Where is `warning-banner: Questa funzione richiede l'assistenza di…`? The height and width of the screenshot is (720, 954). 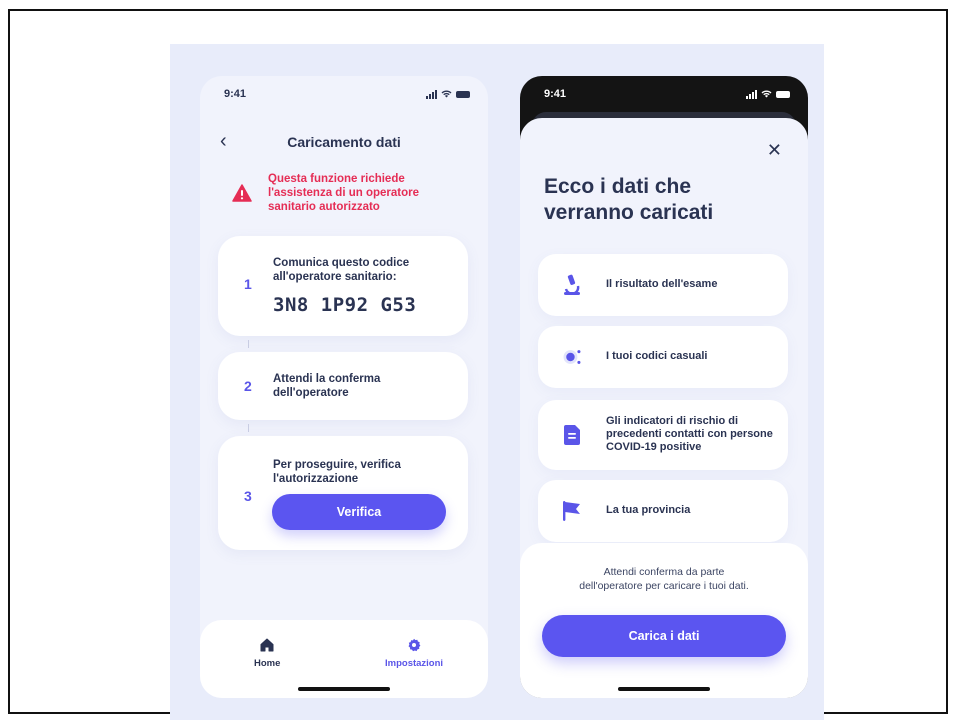
warning-banner: Questa funzione richiede l'assistenza di… is located at coordinates (342, 193).